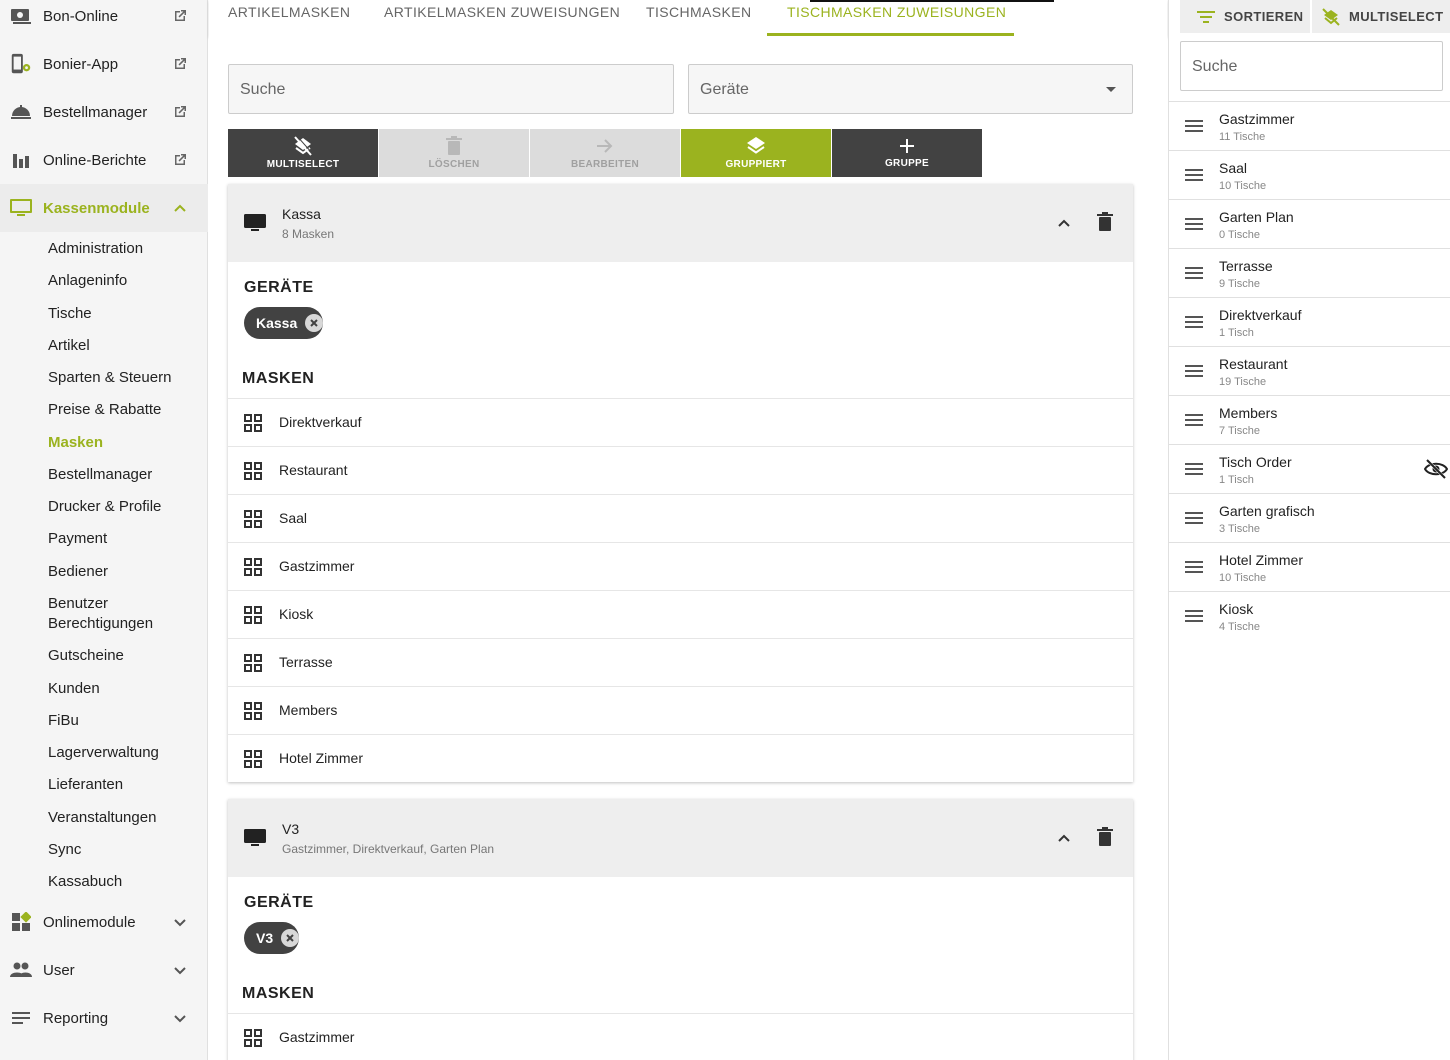 The height and width of the screenshot is (1060, 1450). I want to click on mask-row: Direktverkauf, so click(680, 422).